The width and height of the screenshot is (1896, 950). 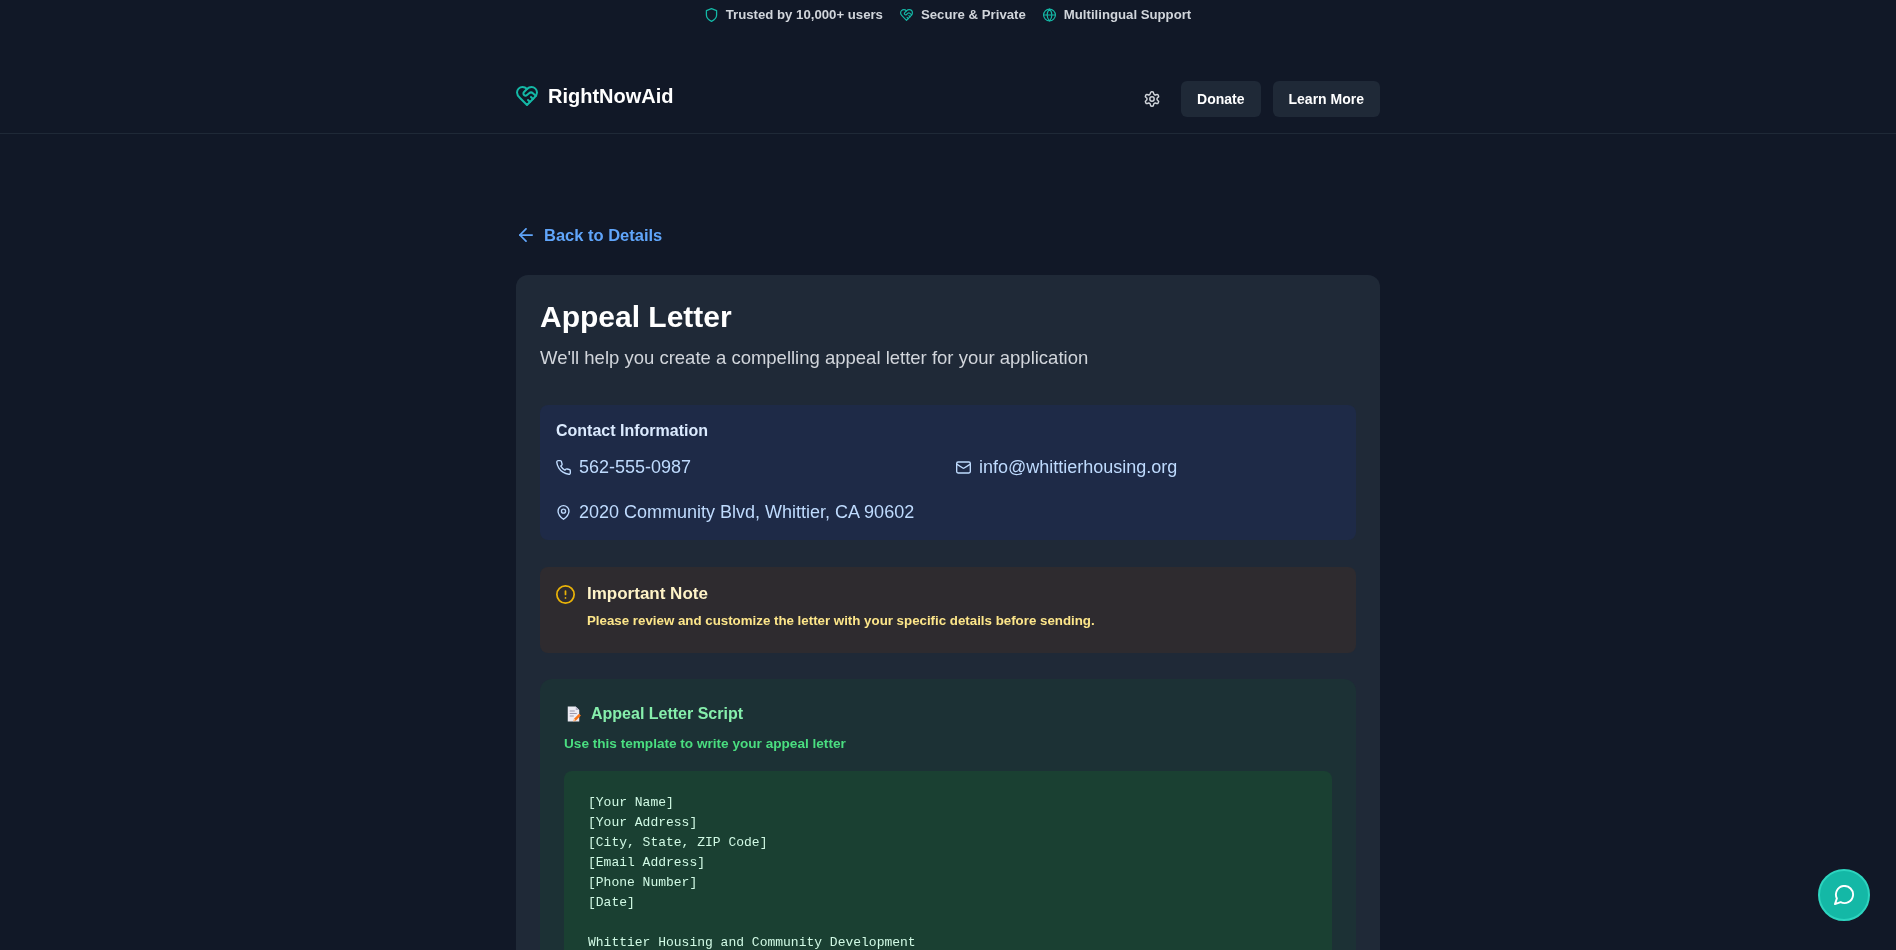 What do you see at coordinates (804, 15) in the screenshot?
I see `trust-label: Trusted by 10,000+ users` at bounding box center [804, 15].